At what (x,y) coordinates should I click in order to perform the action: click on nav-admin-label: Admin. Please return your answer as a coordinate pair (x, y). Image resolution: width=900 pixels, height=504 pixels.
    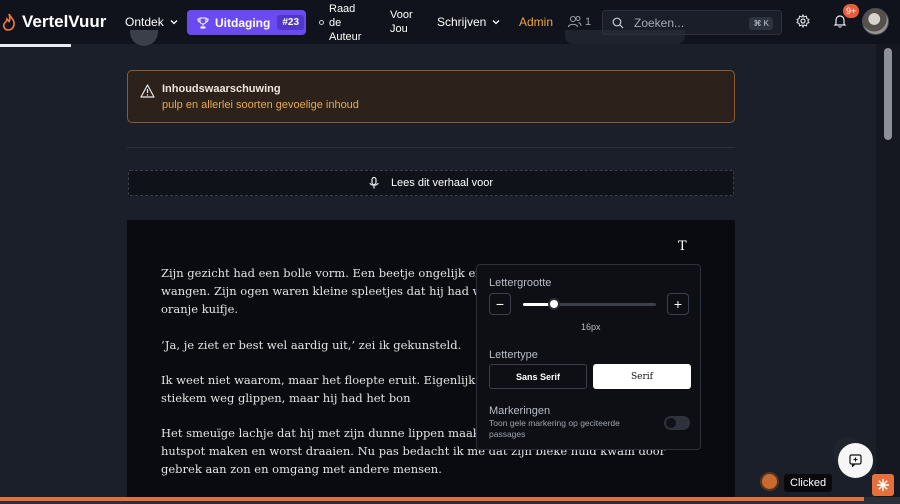
    Looking at the image, I should click on (536, 22).